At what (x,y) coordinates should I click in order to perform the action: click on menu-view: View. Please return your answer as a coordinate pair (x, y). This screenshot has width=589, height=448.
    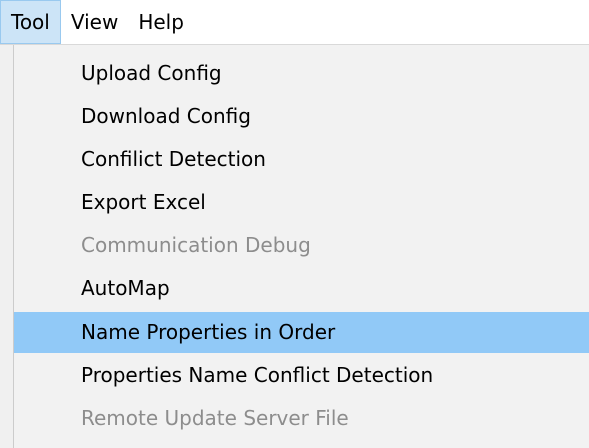
    Looking at the image, I should click on (94, 22).